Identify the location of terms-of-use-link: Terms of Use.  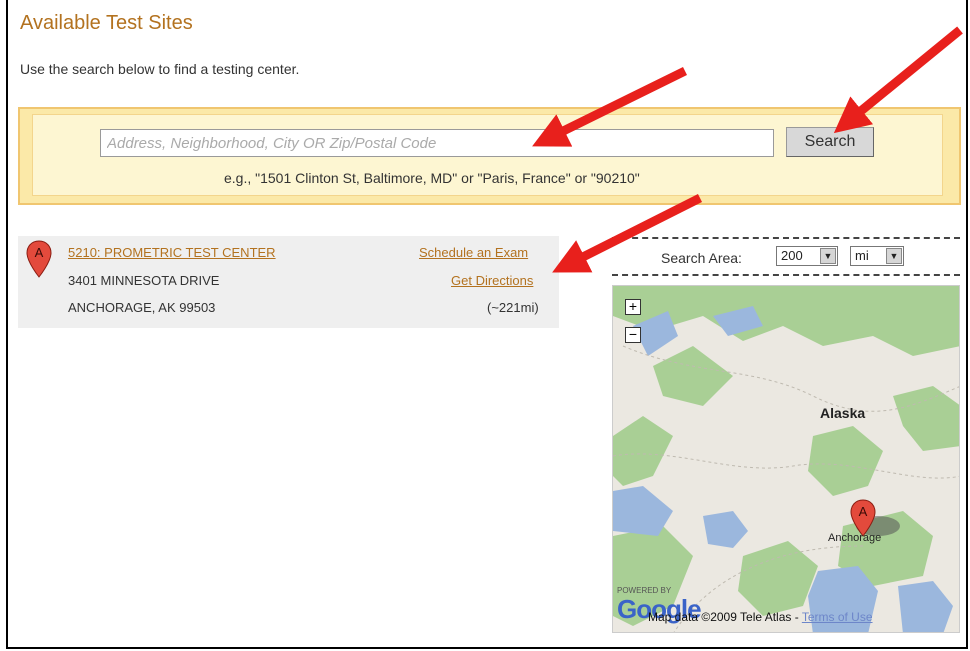
(837, 617).